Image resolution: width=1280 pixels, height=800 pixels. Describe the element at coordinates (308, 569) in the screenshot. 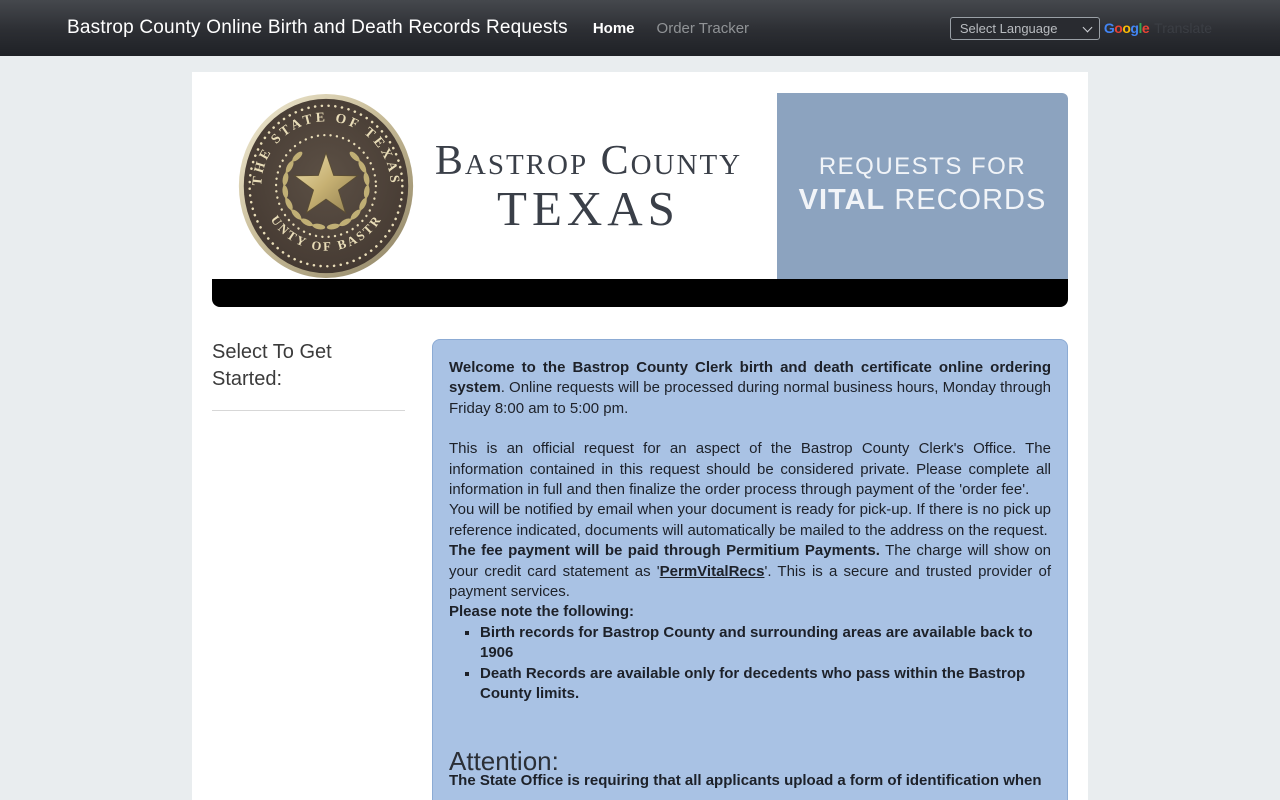

I see `sidebar: Select To Get Started:` at that location.